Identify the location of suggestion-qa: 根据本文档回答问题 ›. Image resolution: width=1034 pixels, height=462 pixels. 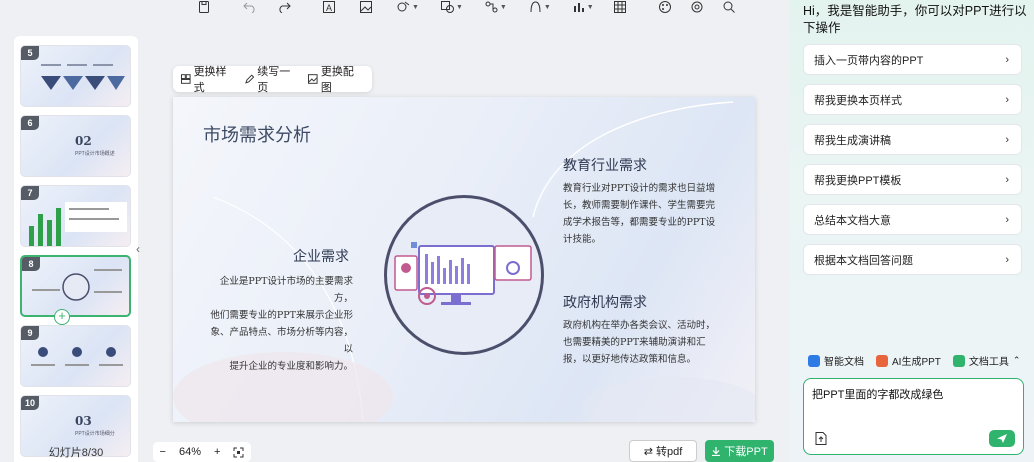
(912, 259).